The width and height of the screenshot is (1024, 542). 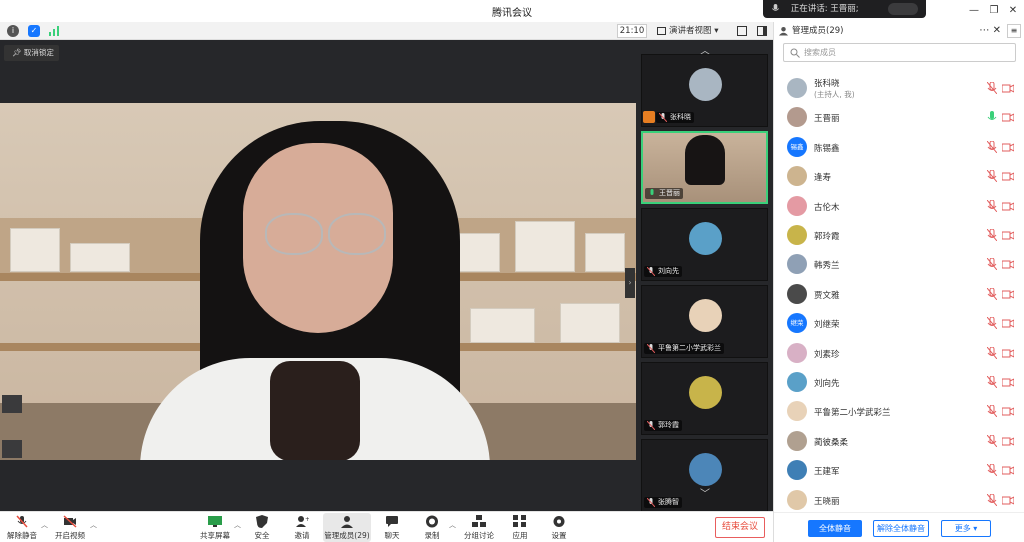 What do you see at coordinates (12, 449) in the screenshot?
I see `list-tool-icon` at bounding box center [12, 449].